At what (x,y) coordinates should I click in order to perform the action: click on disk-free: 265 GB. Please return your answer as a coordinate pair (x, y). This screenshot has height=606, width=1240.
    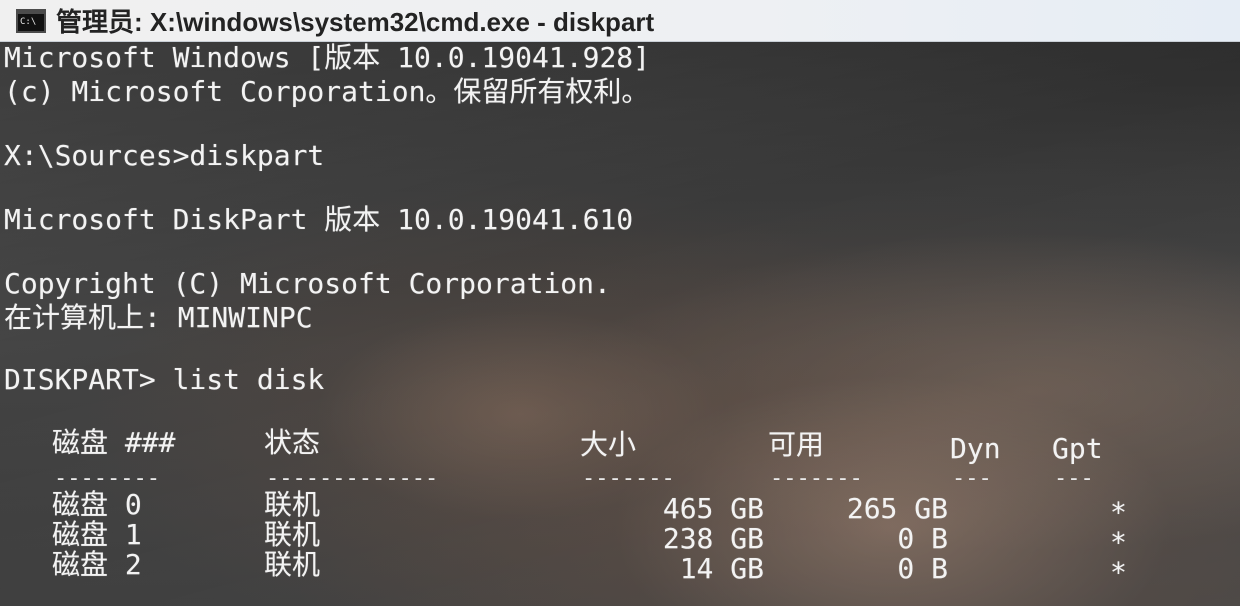
    Looking at the image, I should click on (897, 508).